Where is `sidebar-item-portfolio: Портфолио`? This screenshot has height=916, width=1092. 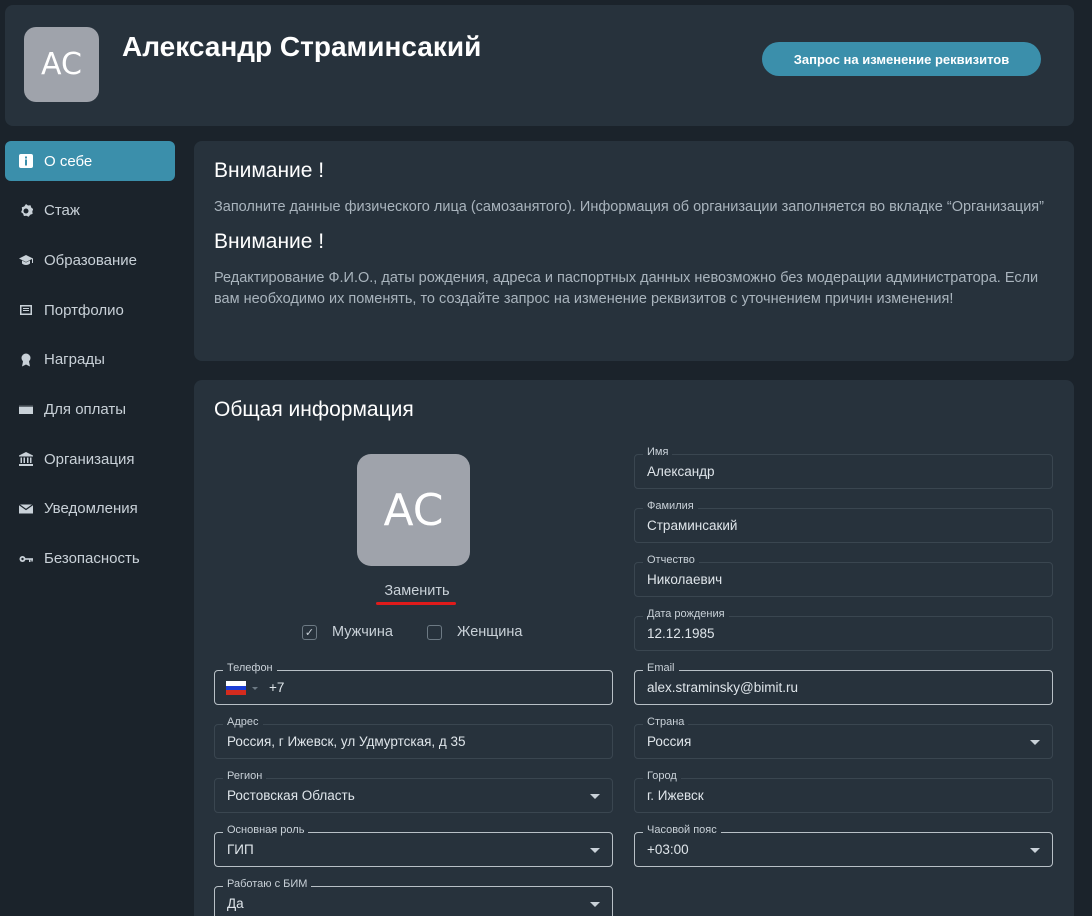
sidebar-item-portfolio: Портфолио is located at coordinates (90, 310).